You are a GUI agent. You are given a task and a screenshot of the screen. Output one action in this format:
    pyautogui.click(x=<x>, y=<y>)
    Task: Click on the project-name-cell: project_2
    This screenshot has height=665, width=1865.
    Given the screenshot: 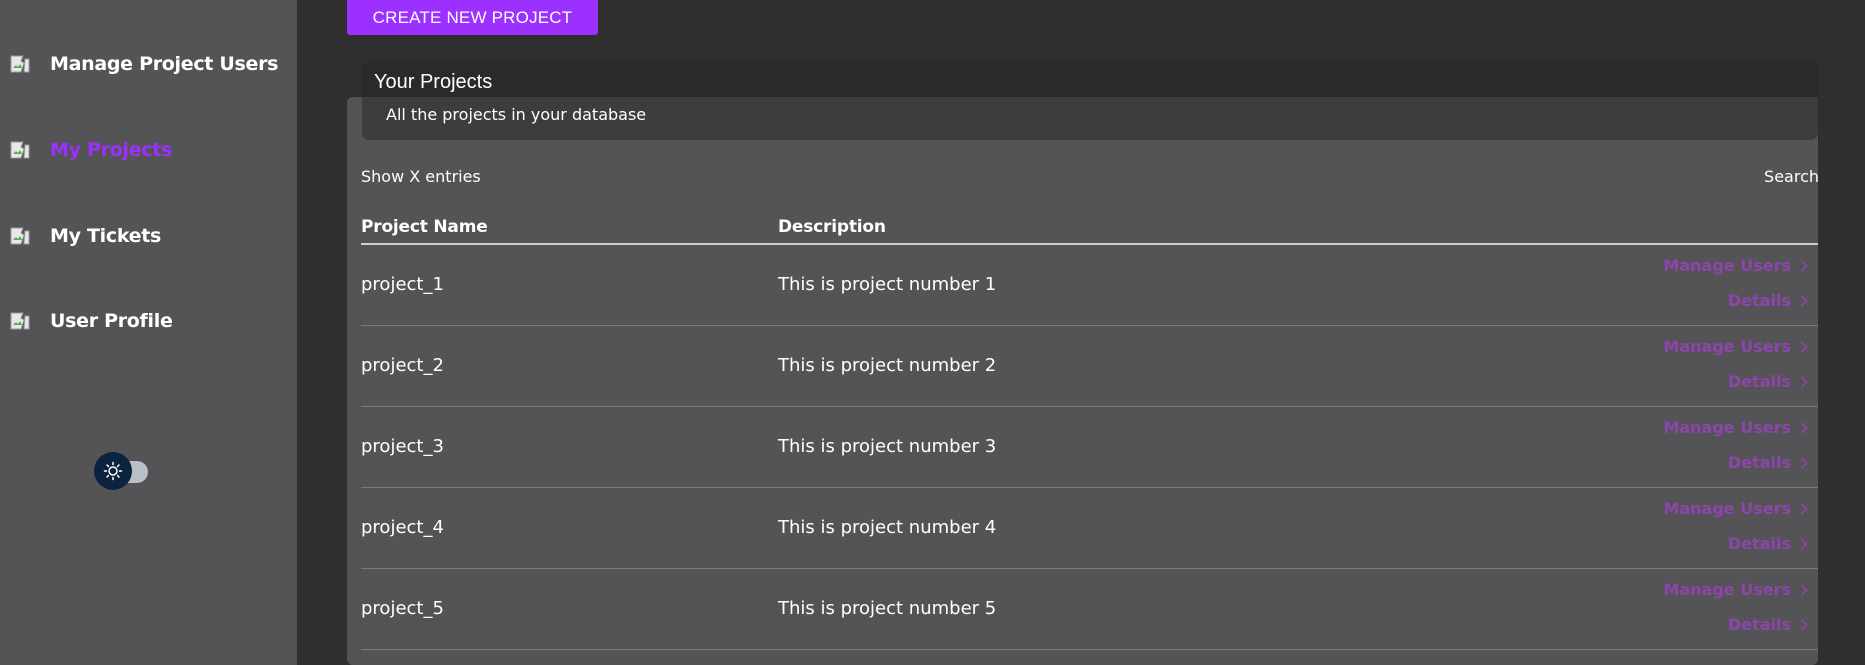 What is the action you would take?
    pyautogui.click(x=402, y=365)
    